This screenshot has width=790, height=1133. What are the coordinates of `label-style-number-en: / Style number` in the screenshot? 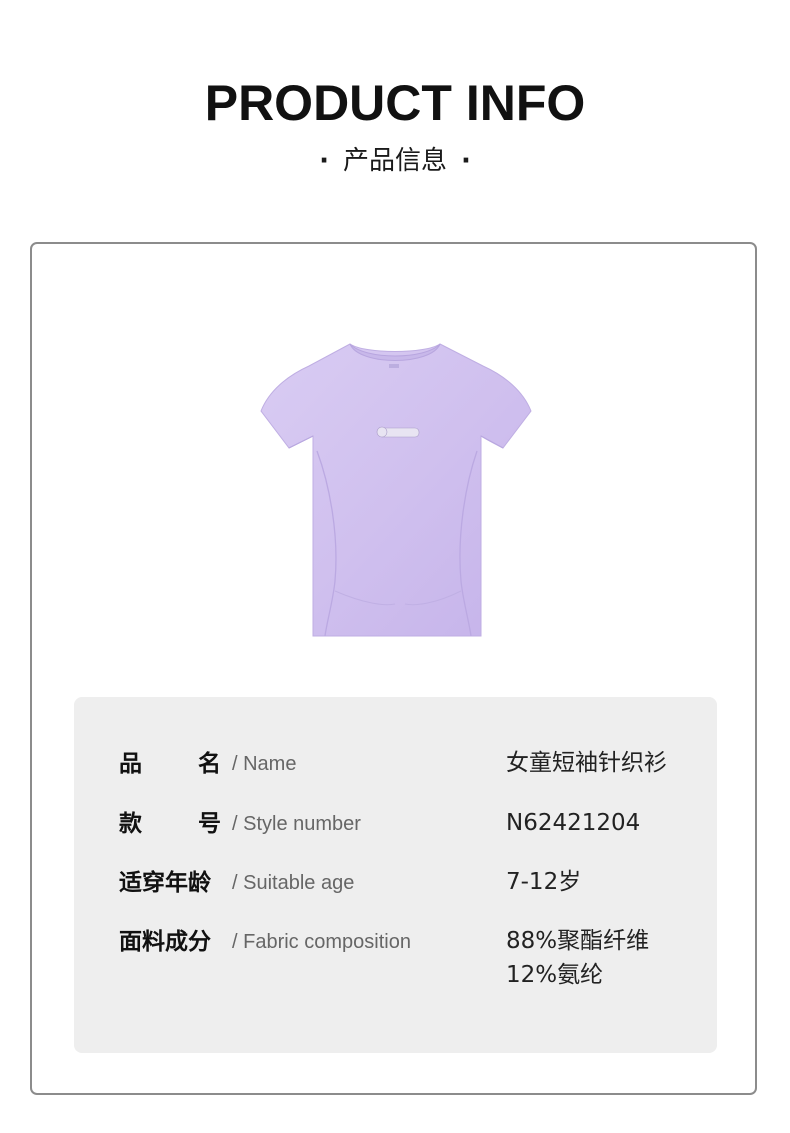 It's located at (296, 824).